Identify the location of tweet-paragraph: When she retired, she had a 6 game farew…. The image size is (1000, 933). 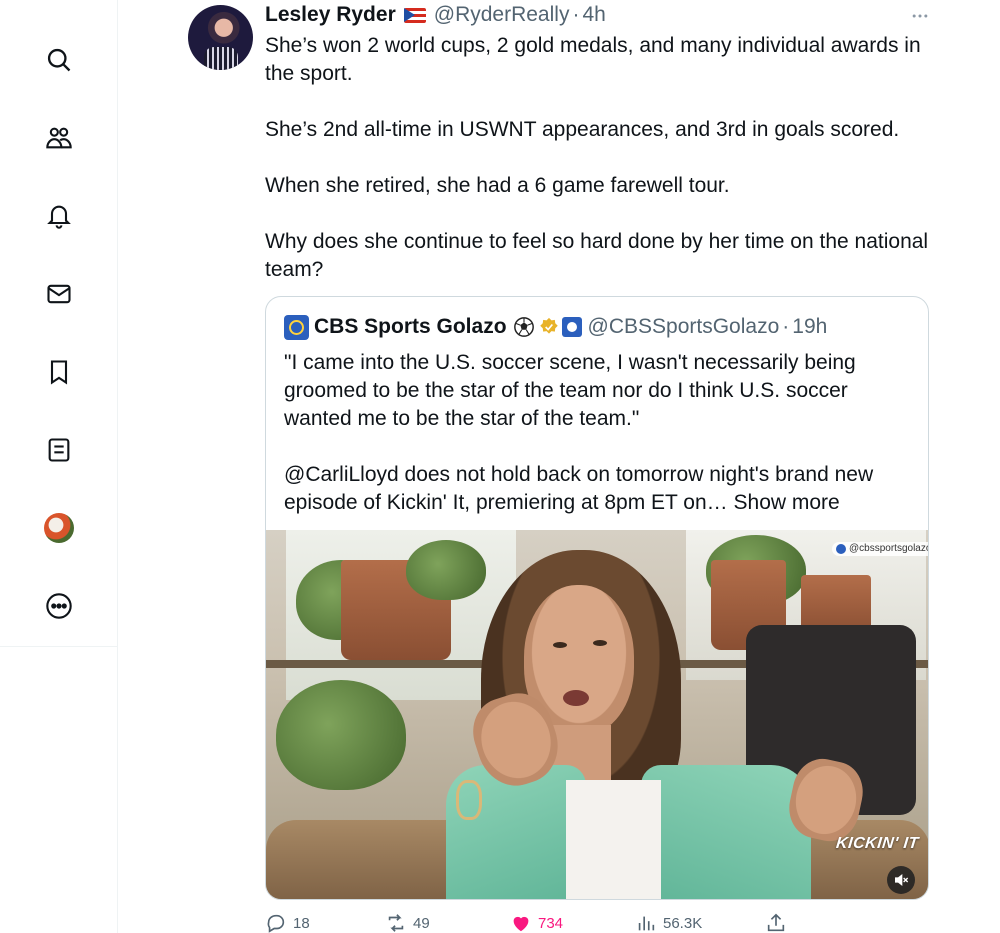
(497, 185).